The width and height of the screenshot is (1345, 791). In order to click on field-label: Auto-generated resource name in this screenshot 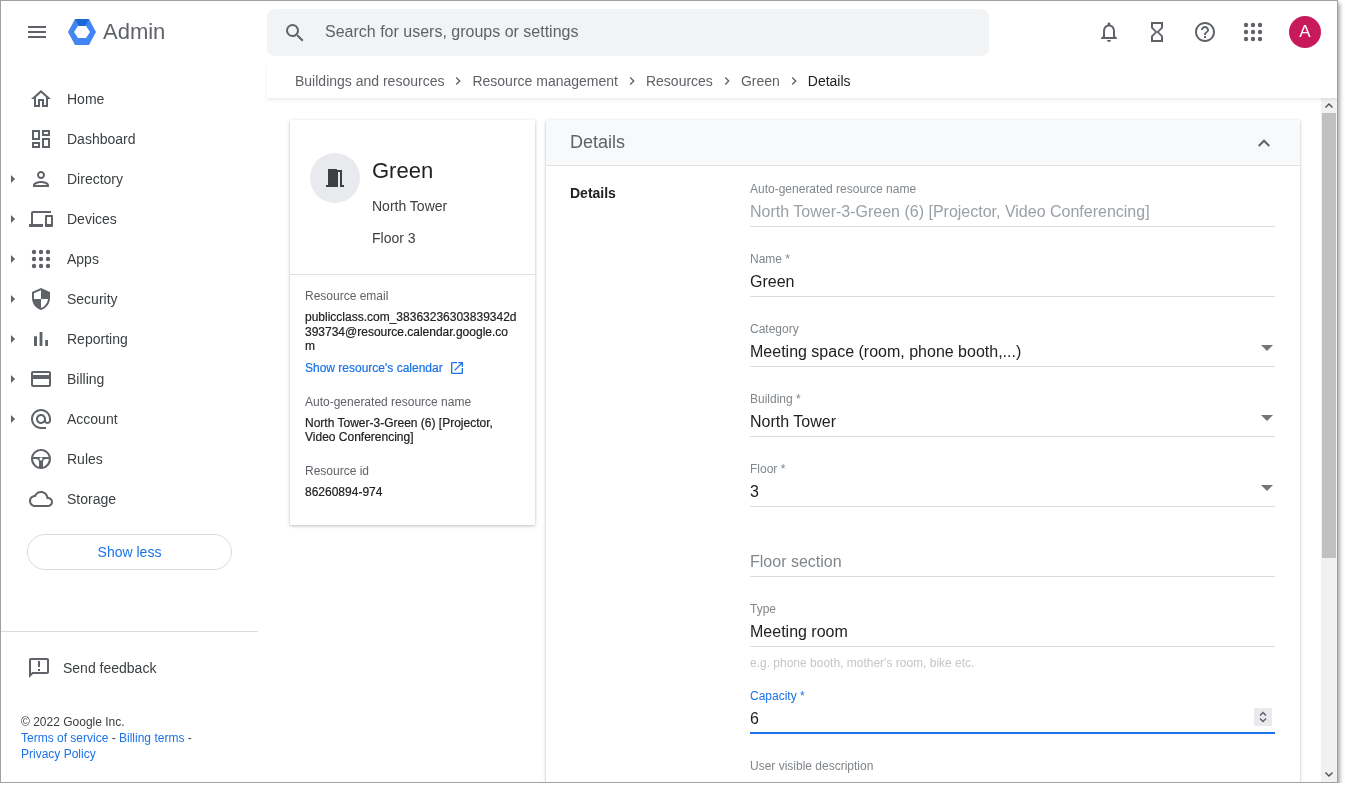, I will do `click(834, 189)`.